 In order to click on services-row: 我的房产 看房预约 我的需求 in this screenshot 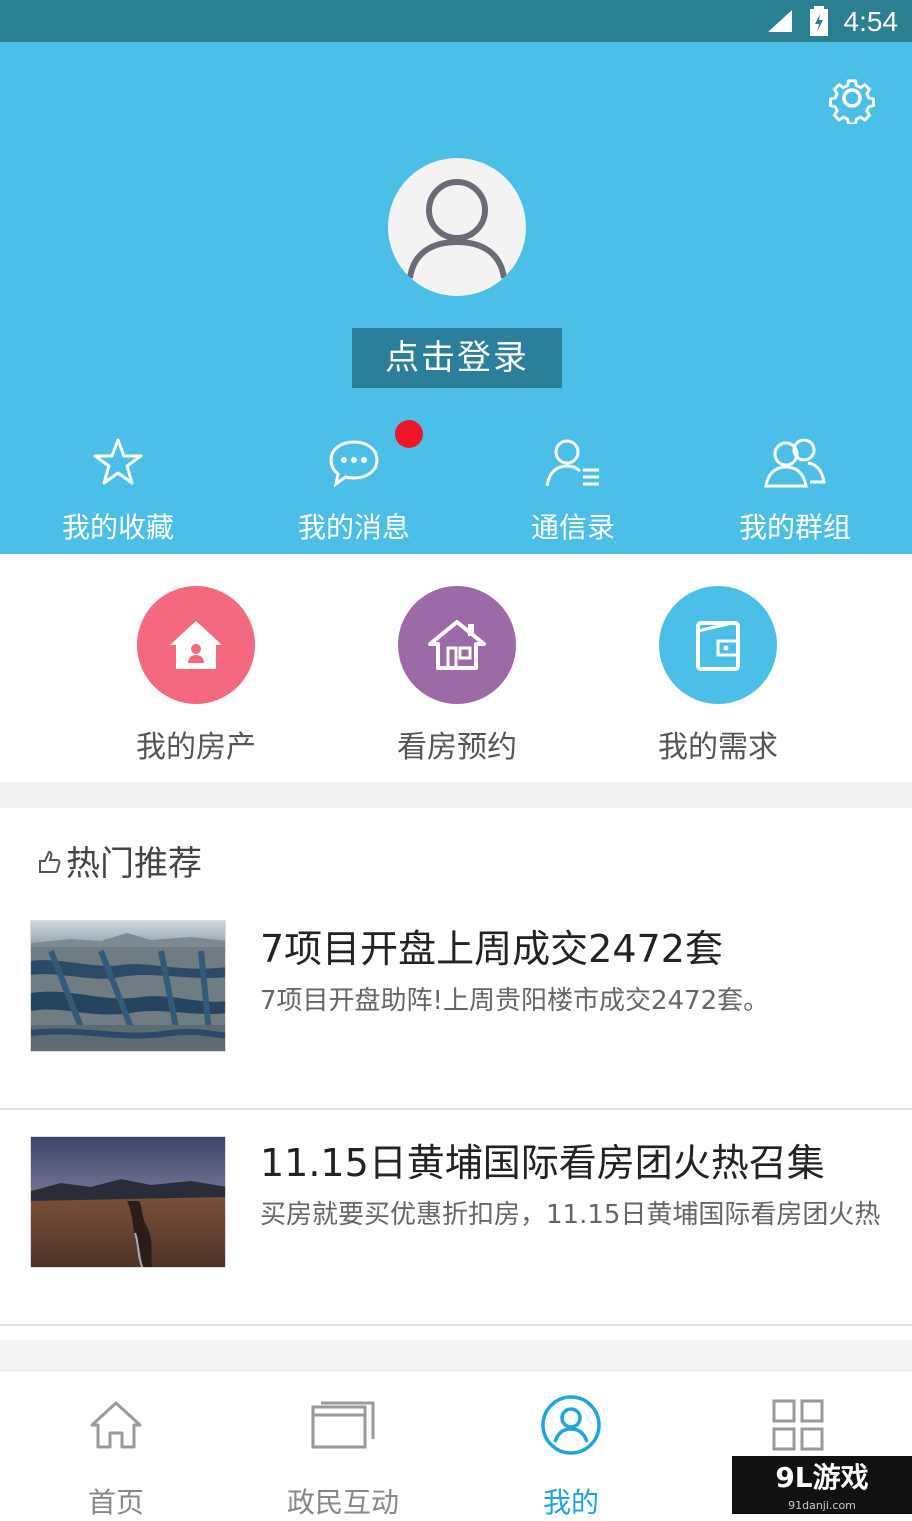, I will do `click(456, 668)`.